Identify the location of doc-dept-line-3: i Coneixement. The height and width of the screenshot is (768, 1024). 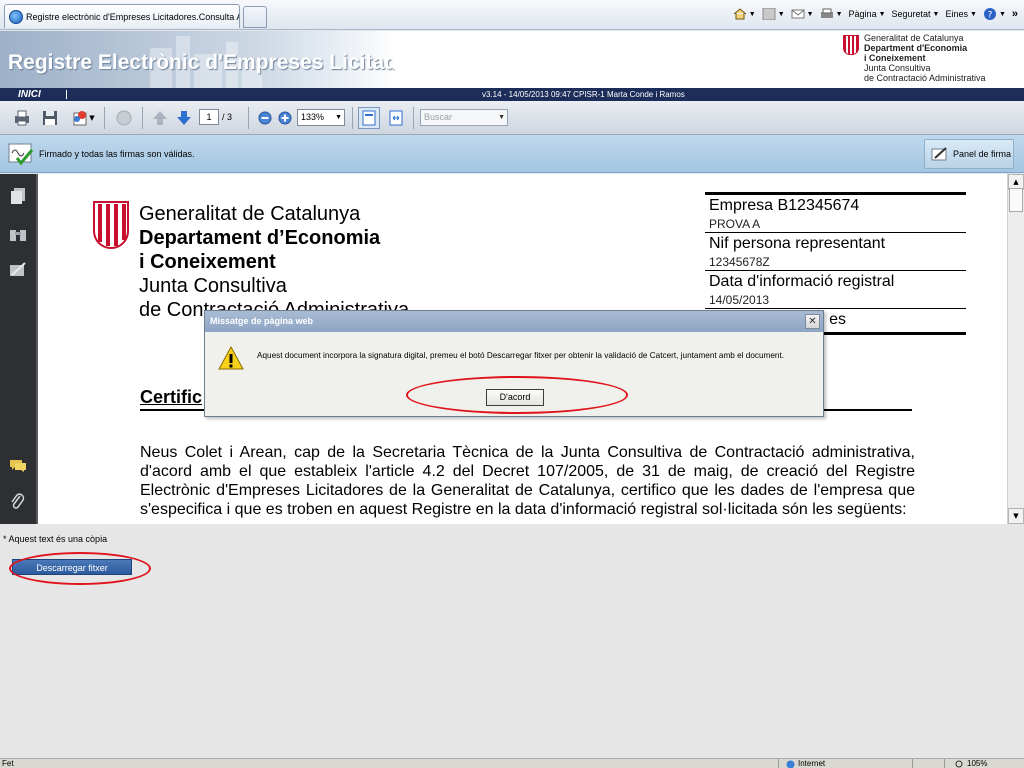
(207, 262).